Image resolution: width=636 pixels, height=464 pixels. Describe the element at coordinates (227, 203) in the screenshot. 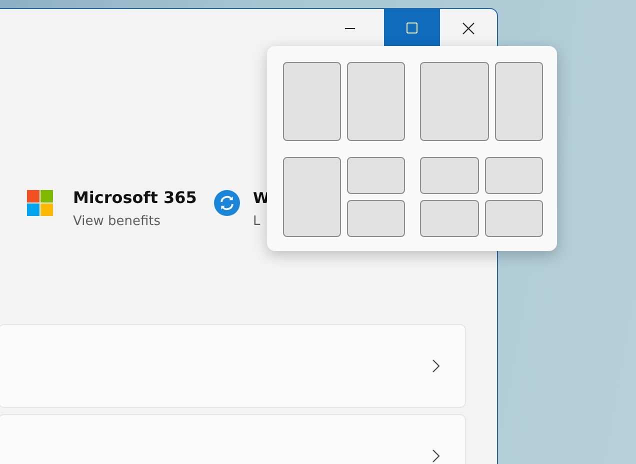

I see `sync-icon` at that location.